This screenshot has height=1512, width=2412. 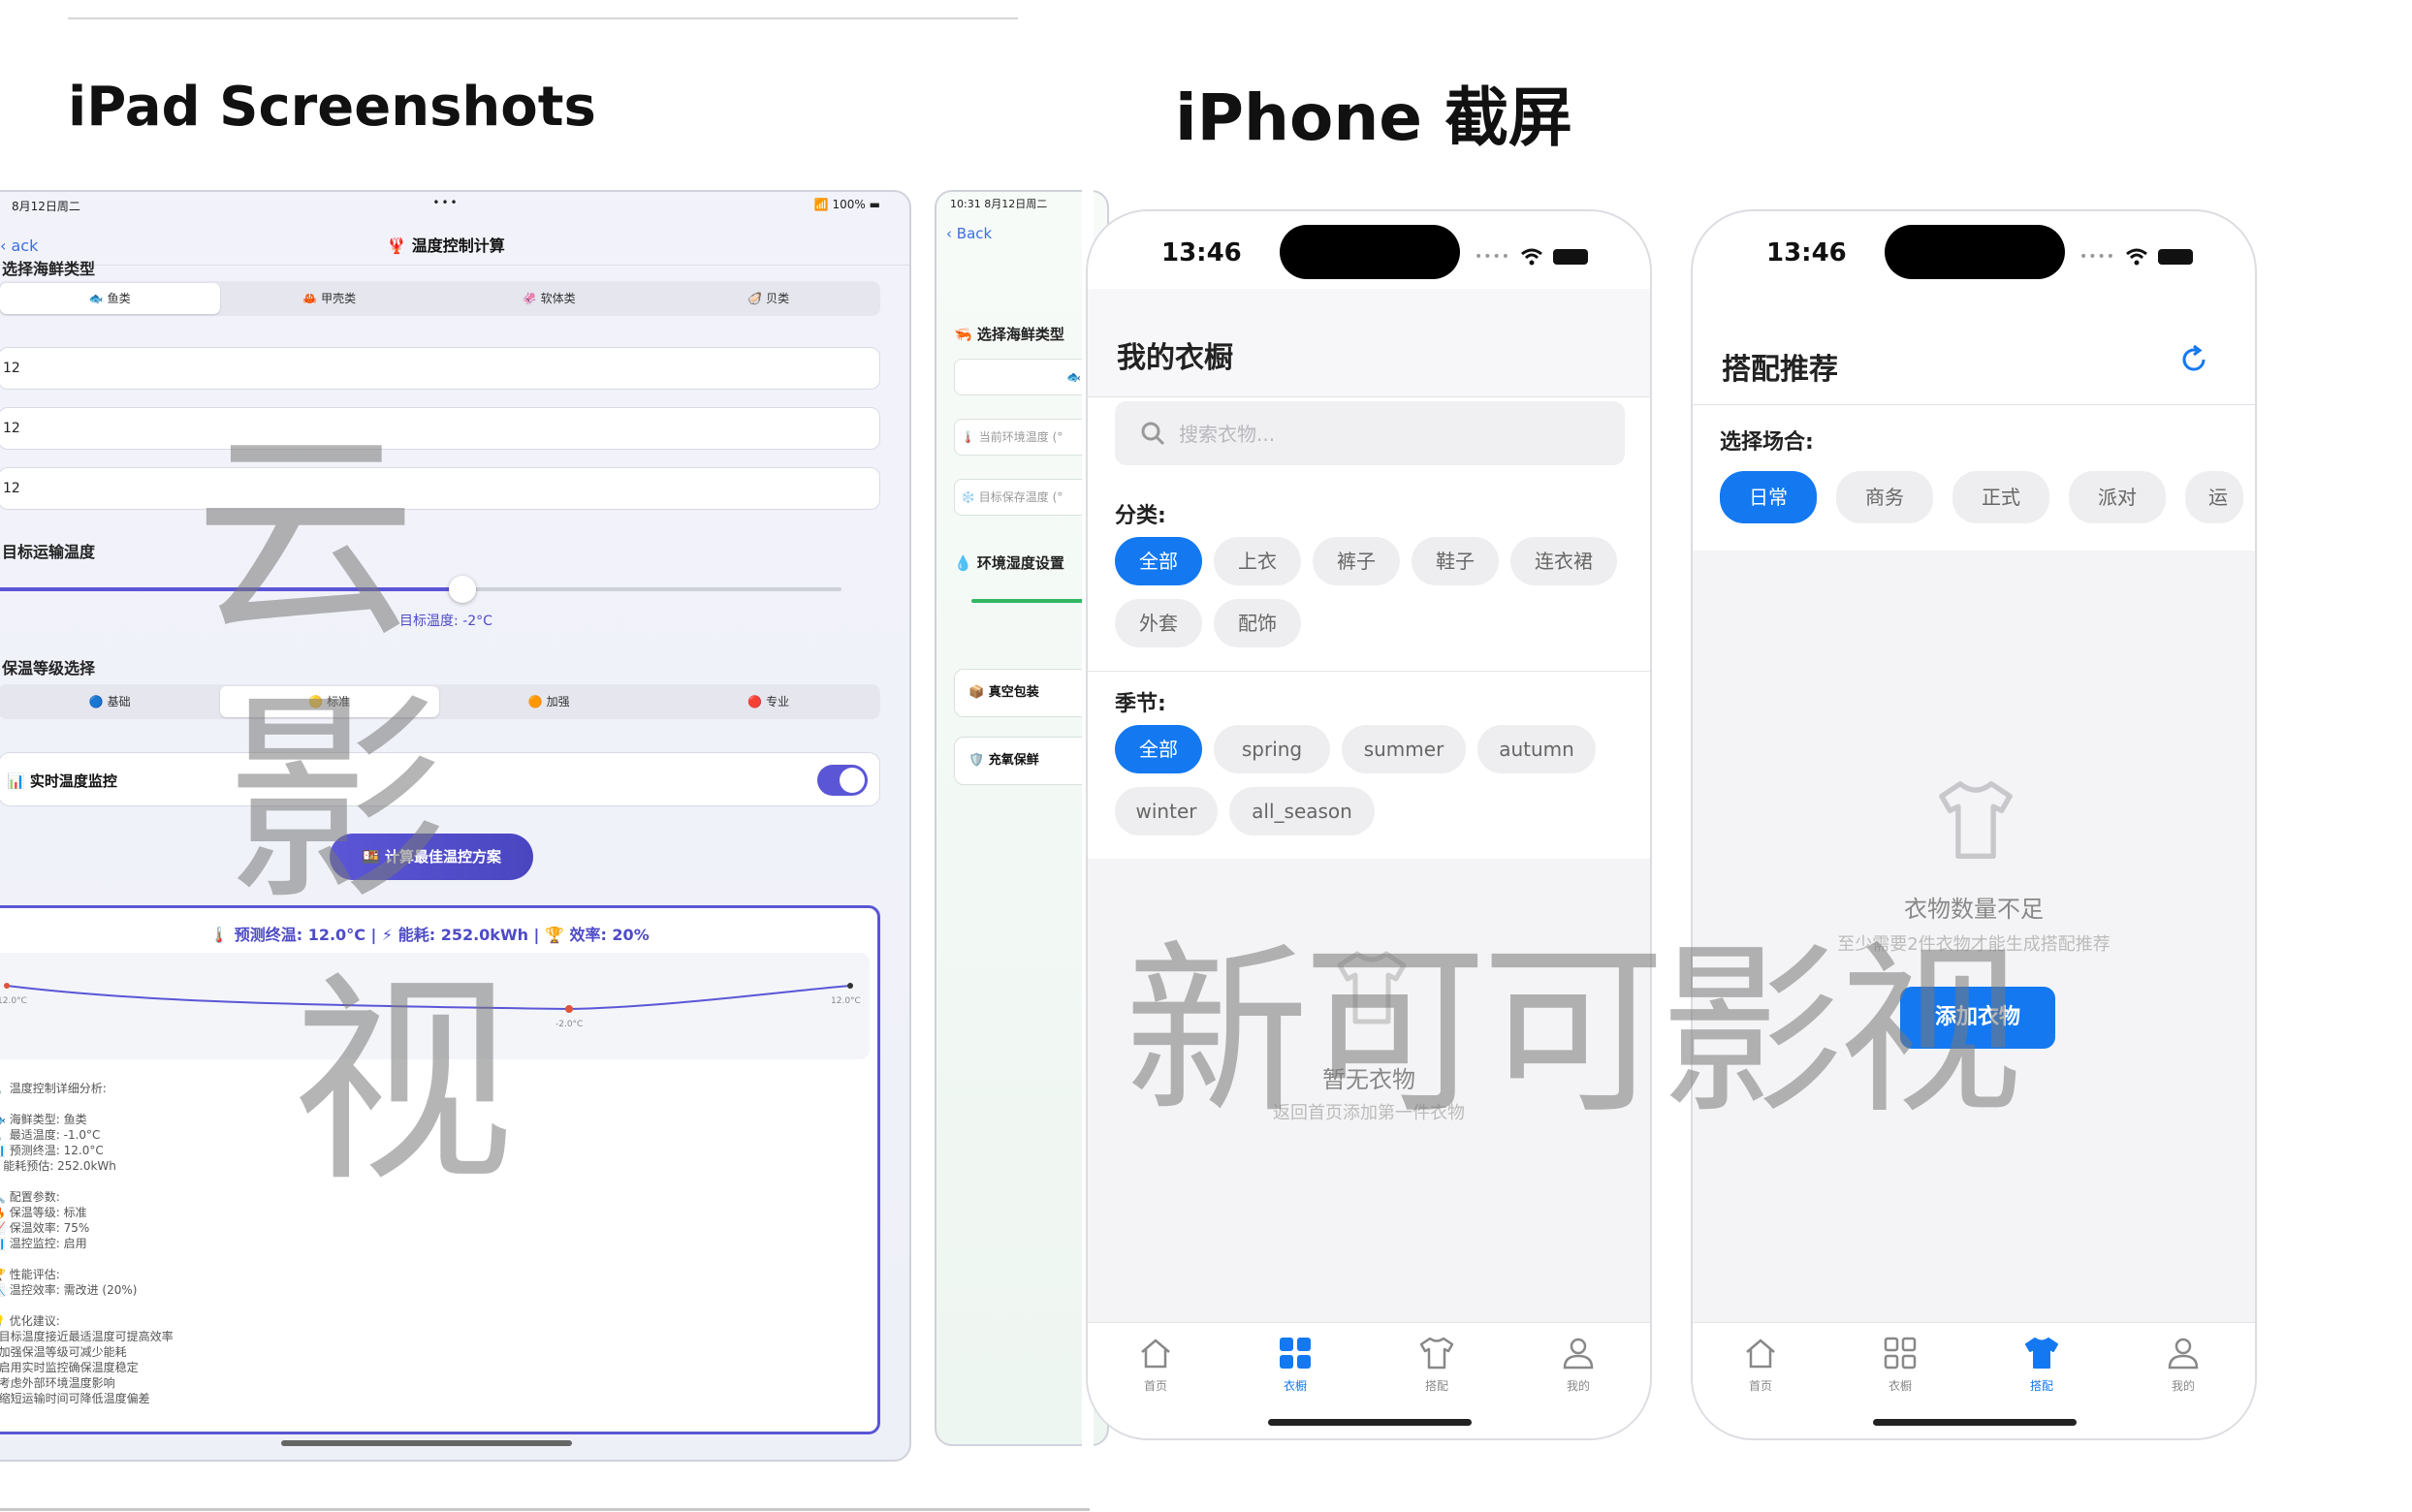 What do you see at coordinates (462, 590) in the screenshot?
I see `slider-knob` at bounding box center [462, 590].